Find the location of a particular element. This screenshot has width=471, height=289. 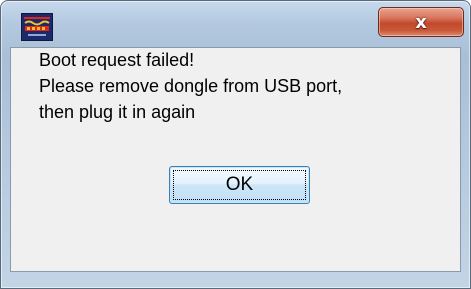

message-line-2: Please remove dongle from USB port, is located at coordinates (191, 86).